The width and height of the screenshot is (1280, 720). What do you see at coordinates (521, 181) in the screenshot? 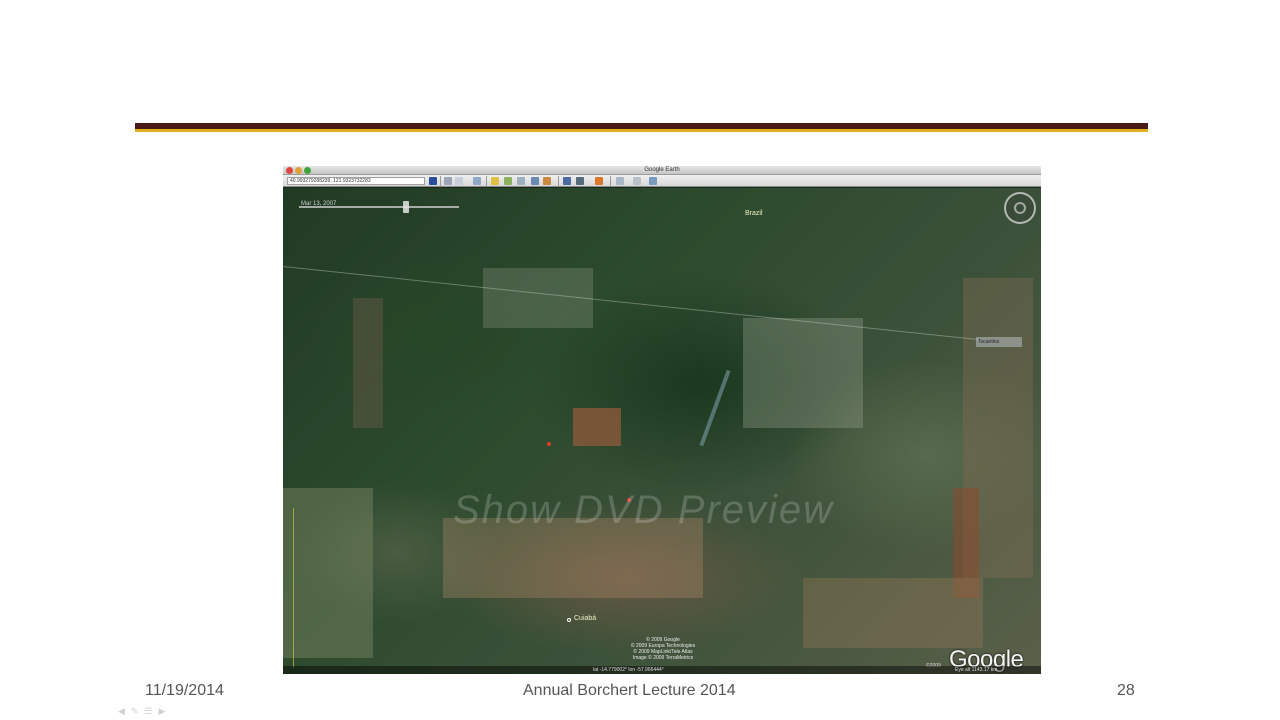
I see `tour-icon` at bounding box center [521, 181].